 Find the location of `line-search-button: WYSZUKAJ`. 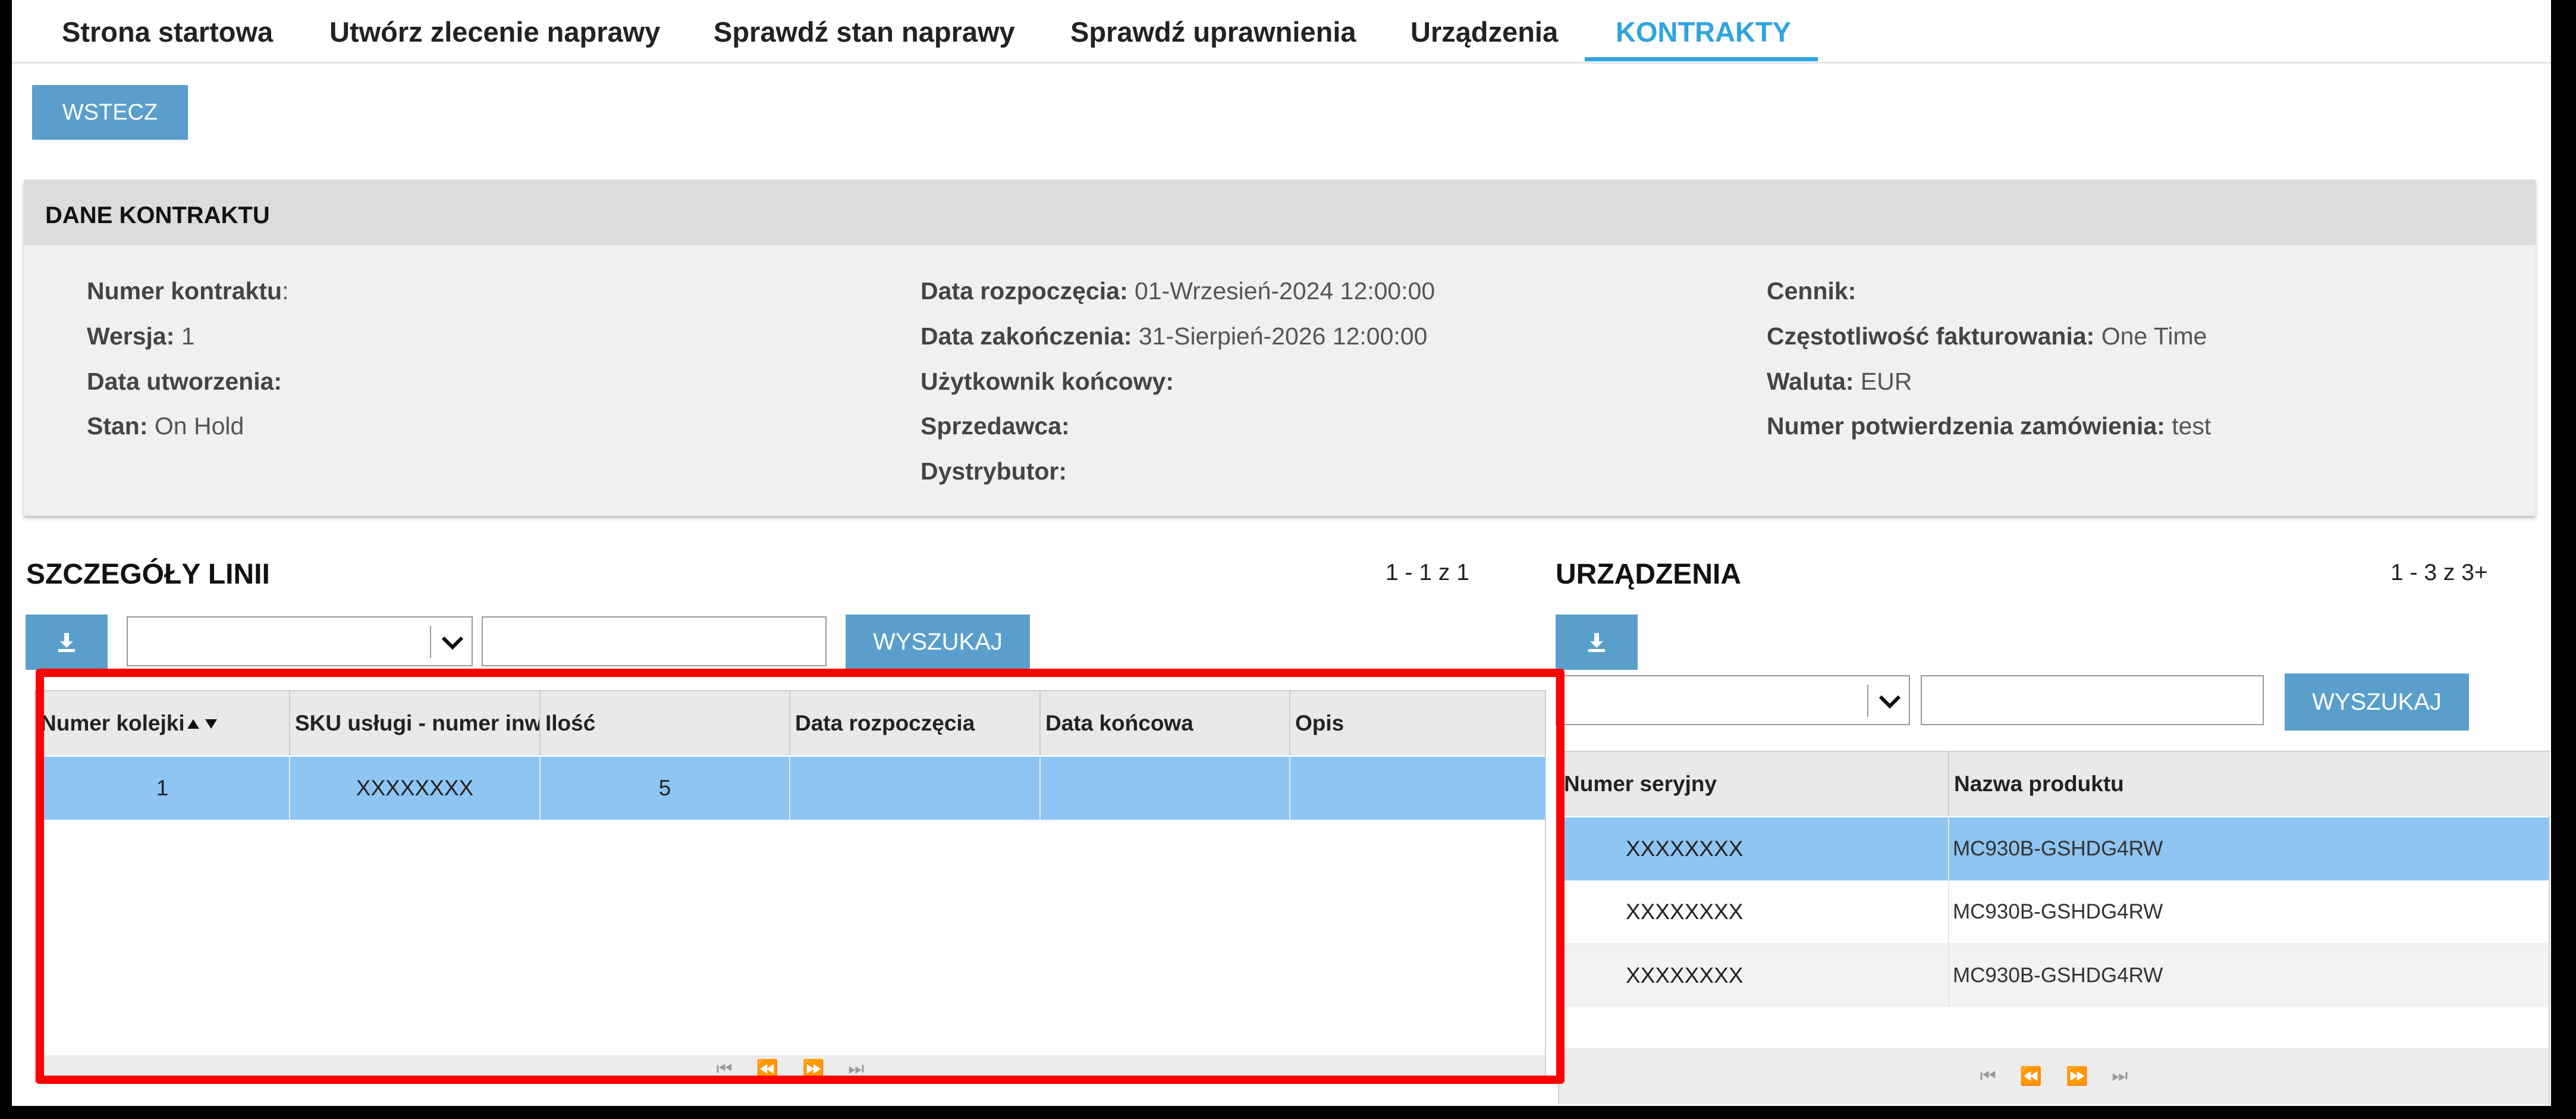

line-search-button: WYSZUKAJ is located at coordinates (938, 643).